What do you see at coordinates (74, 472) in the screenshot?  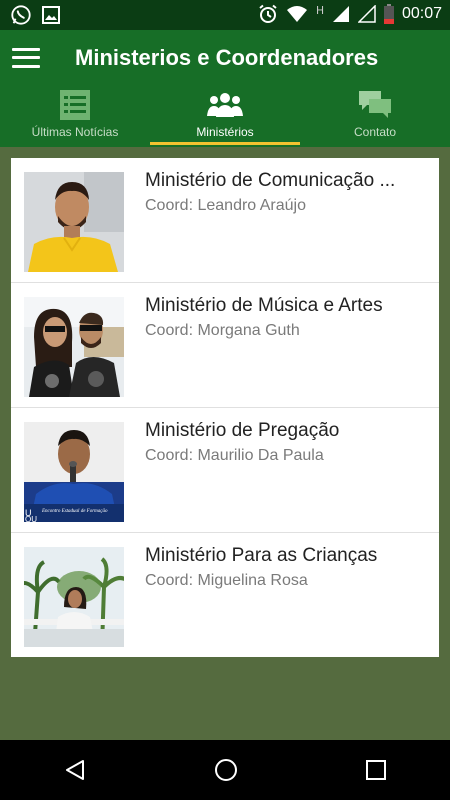 I see `photo-maurilio: U OU Encontro Estadual de Formação` at bounding box center [74, 472].